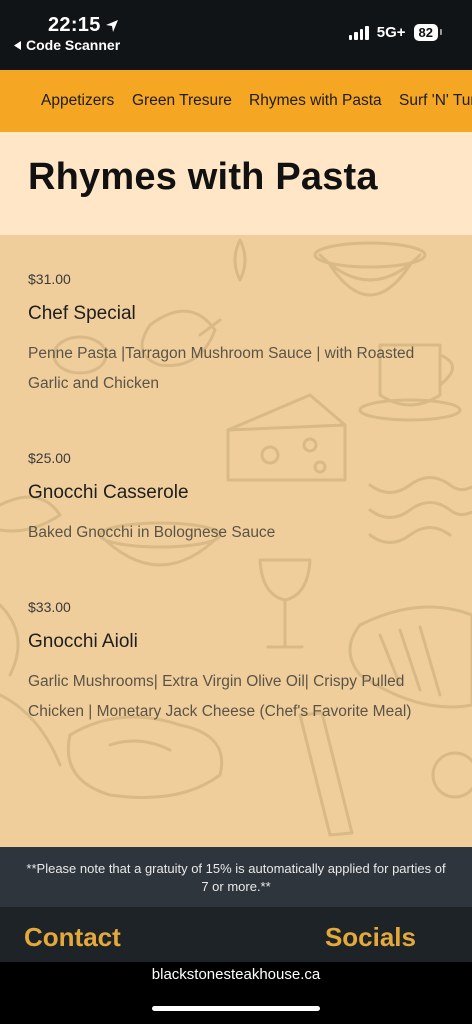 This screenshot has height=1024, width=472. I want to click on cellular-signal-icon, so click(358, 32).